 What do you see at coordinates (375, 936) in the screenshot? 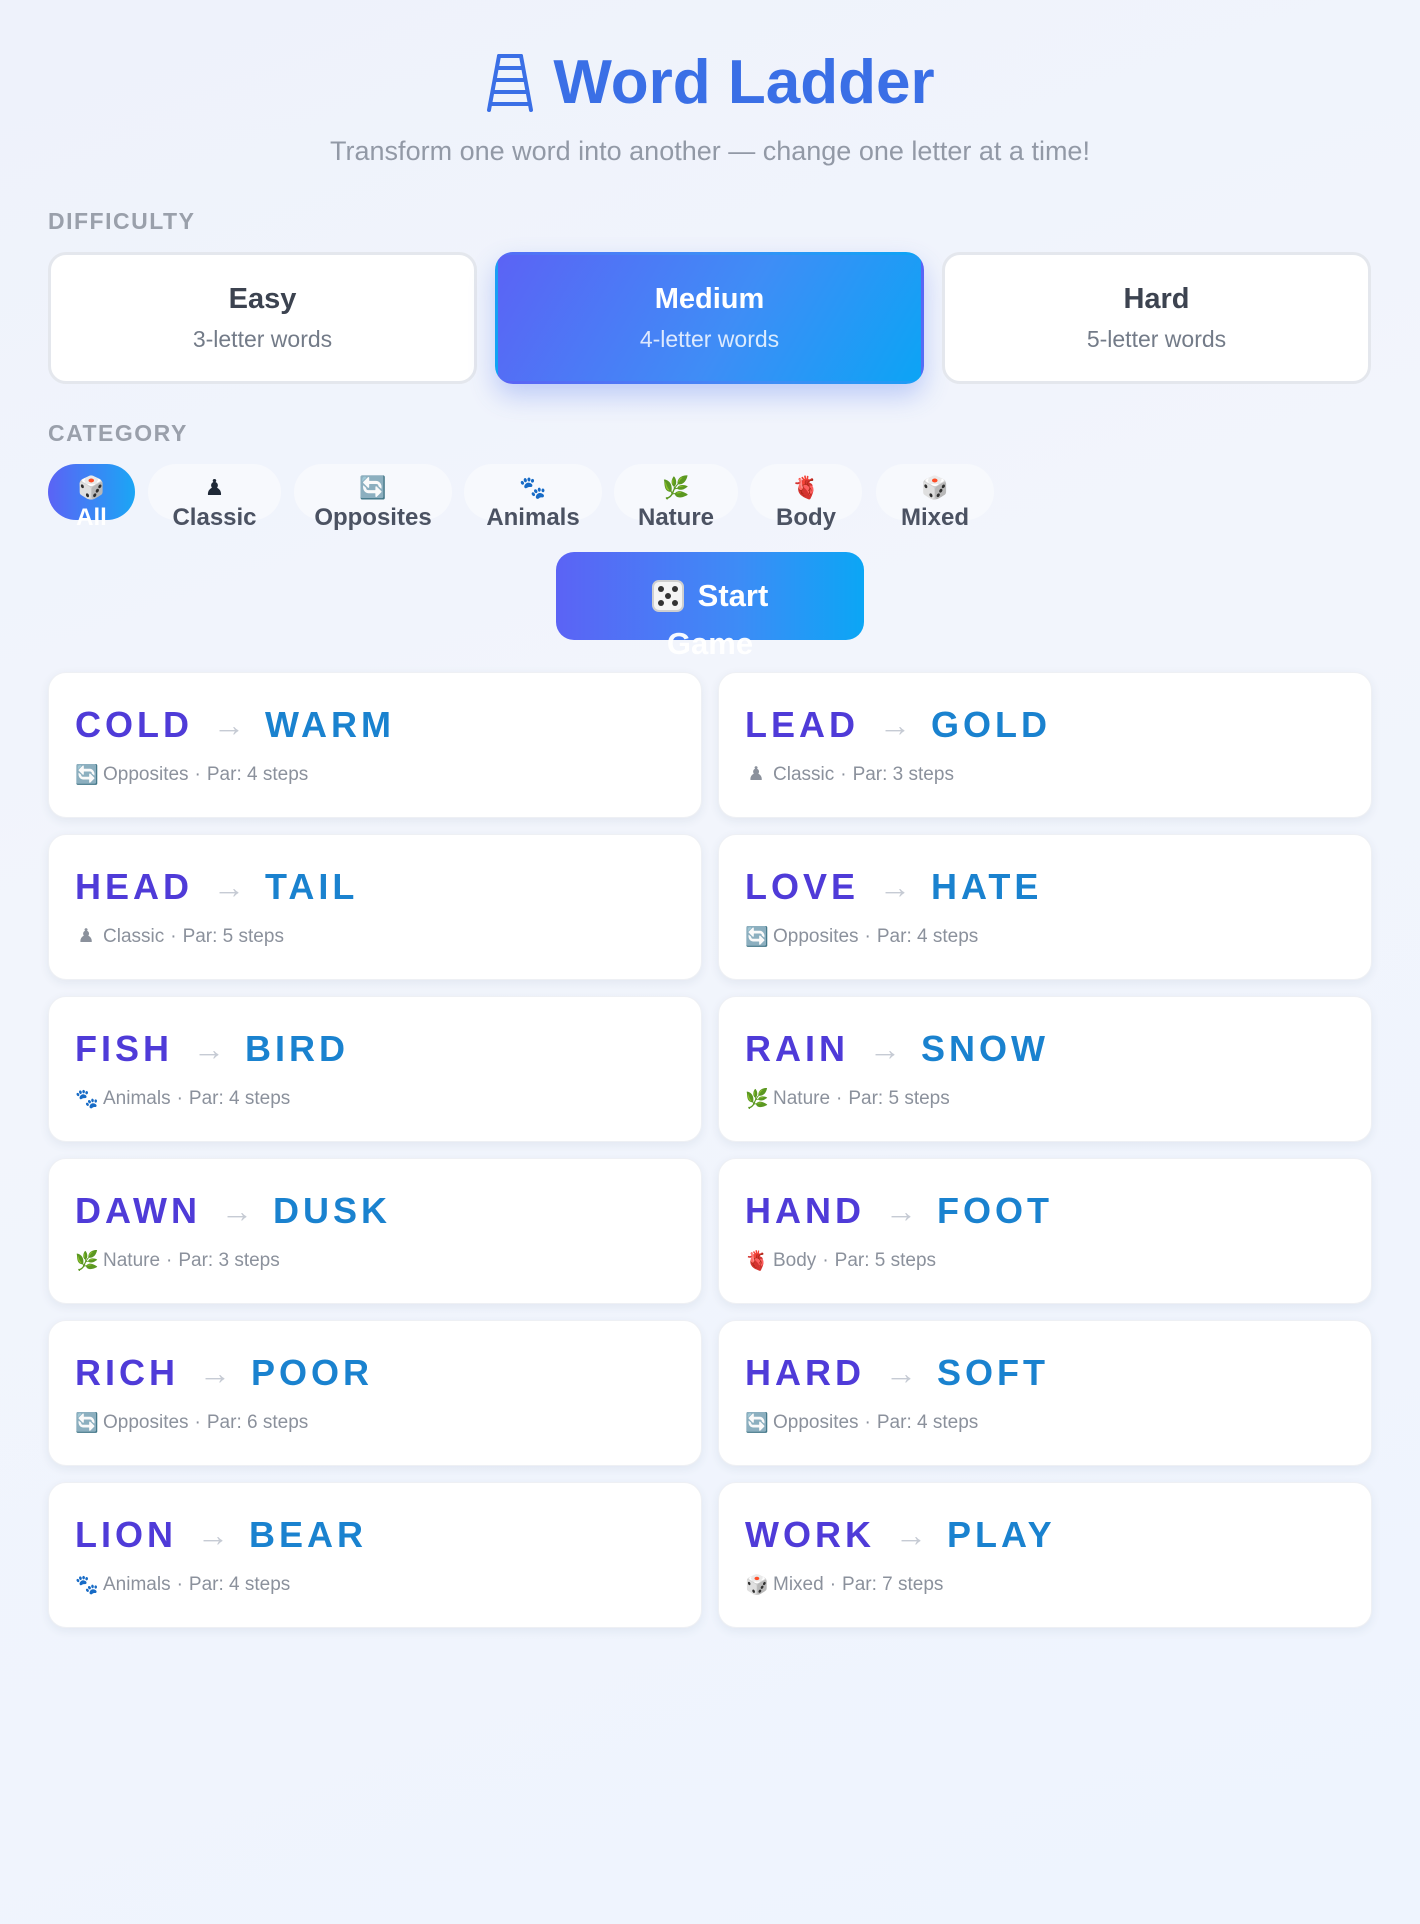
I see `puzzle-meta: ♟ Classic · Par: 5 steps` at bounding box center [375, 936].